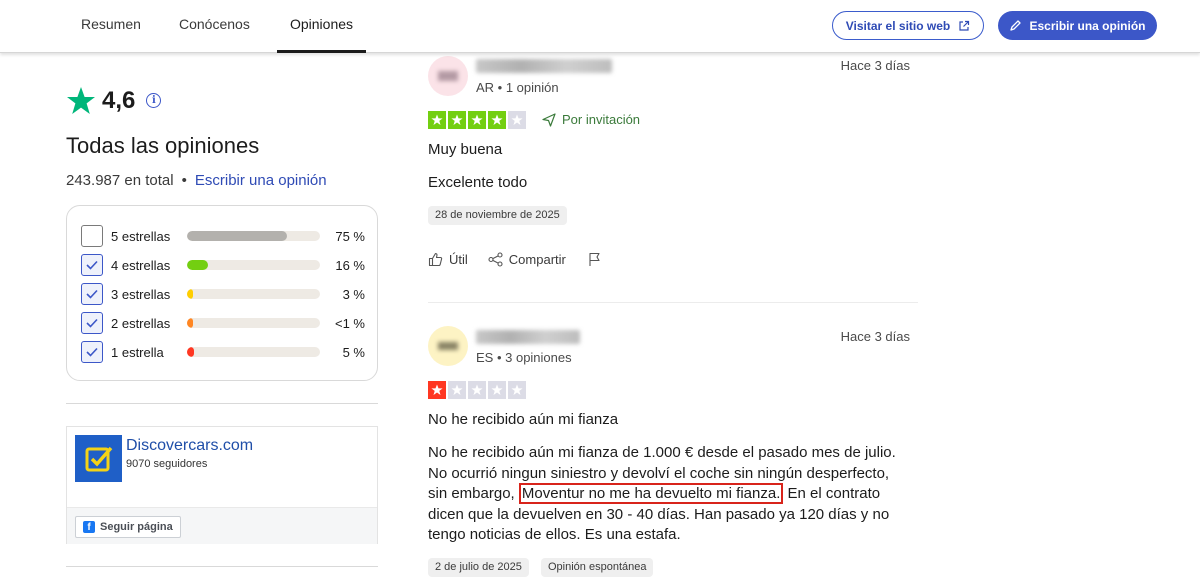 This screenshot has width=1200, height=586. Describe the element at coordinates (478, 567) in the screenshot. I see `experience-date: 2 de julio de 2025` at that location.